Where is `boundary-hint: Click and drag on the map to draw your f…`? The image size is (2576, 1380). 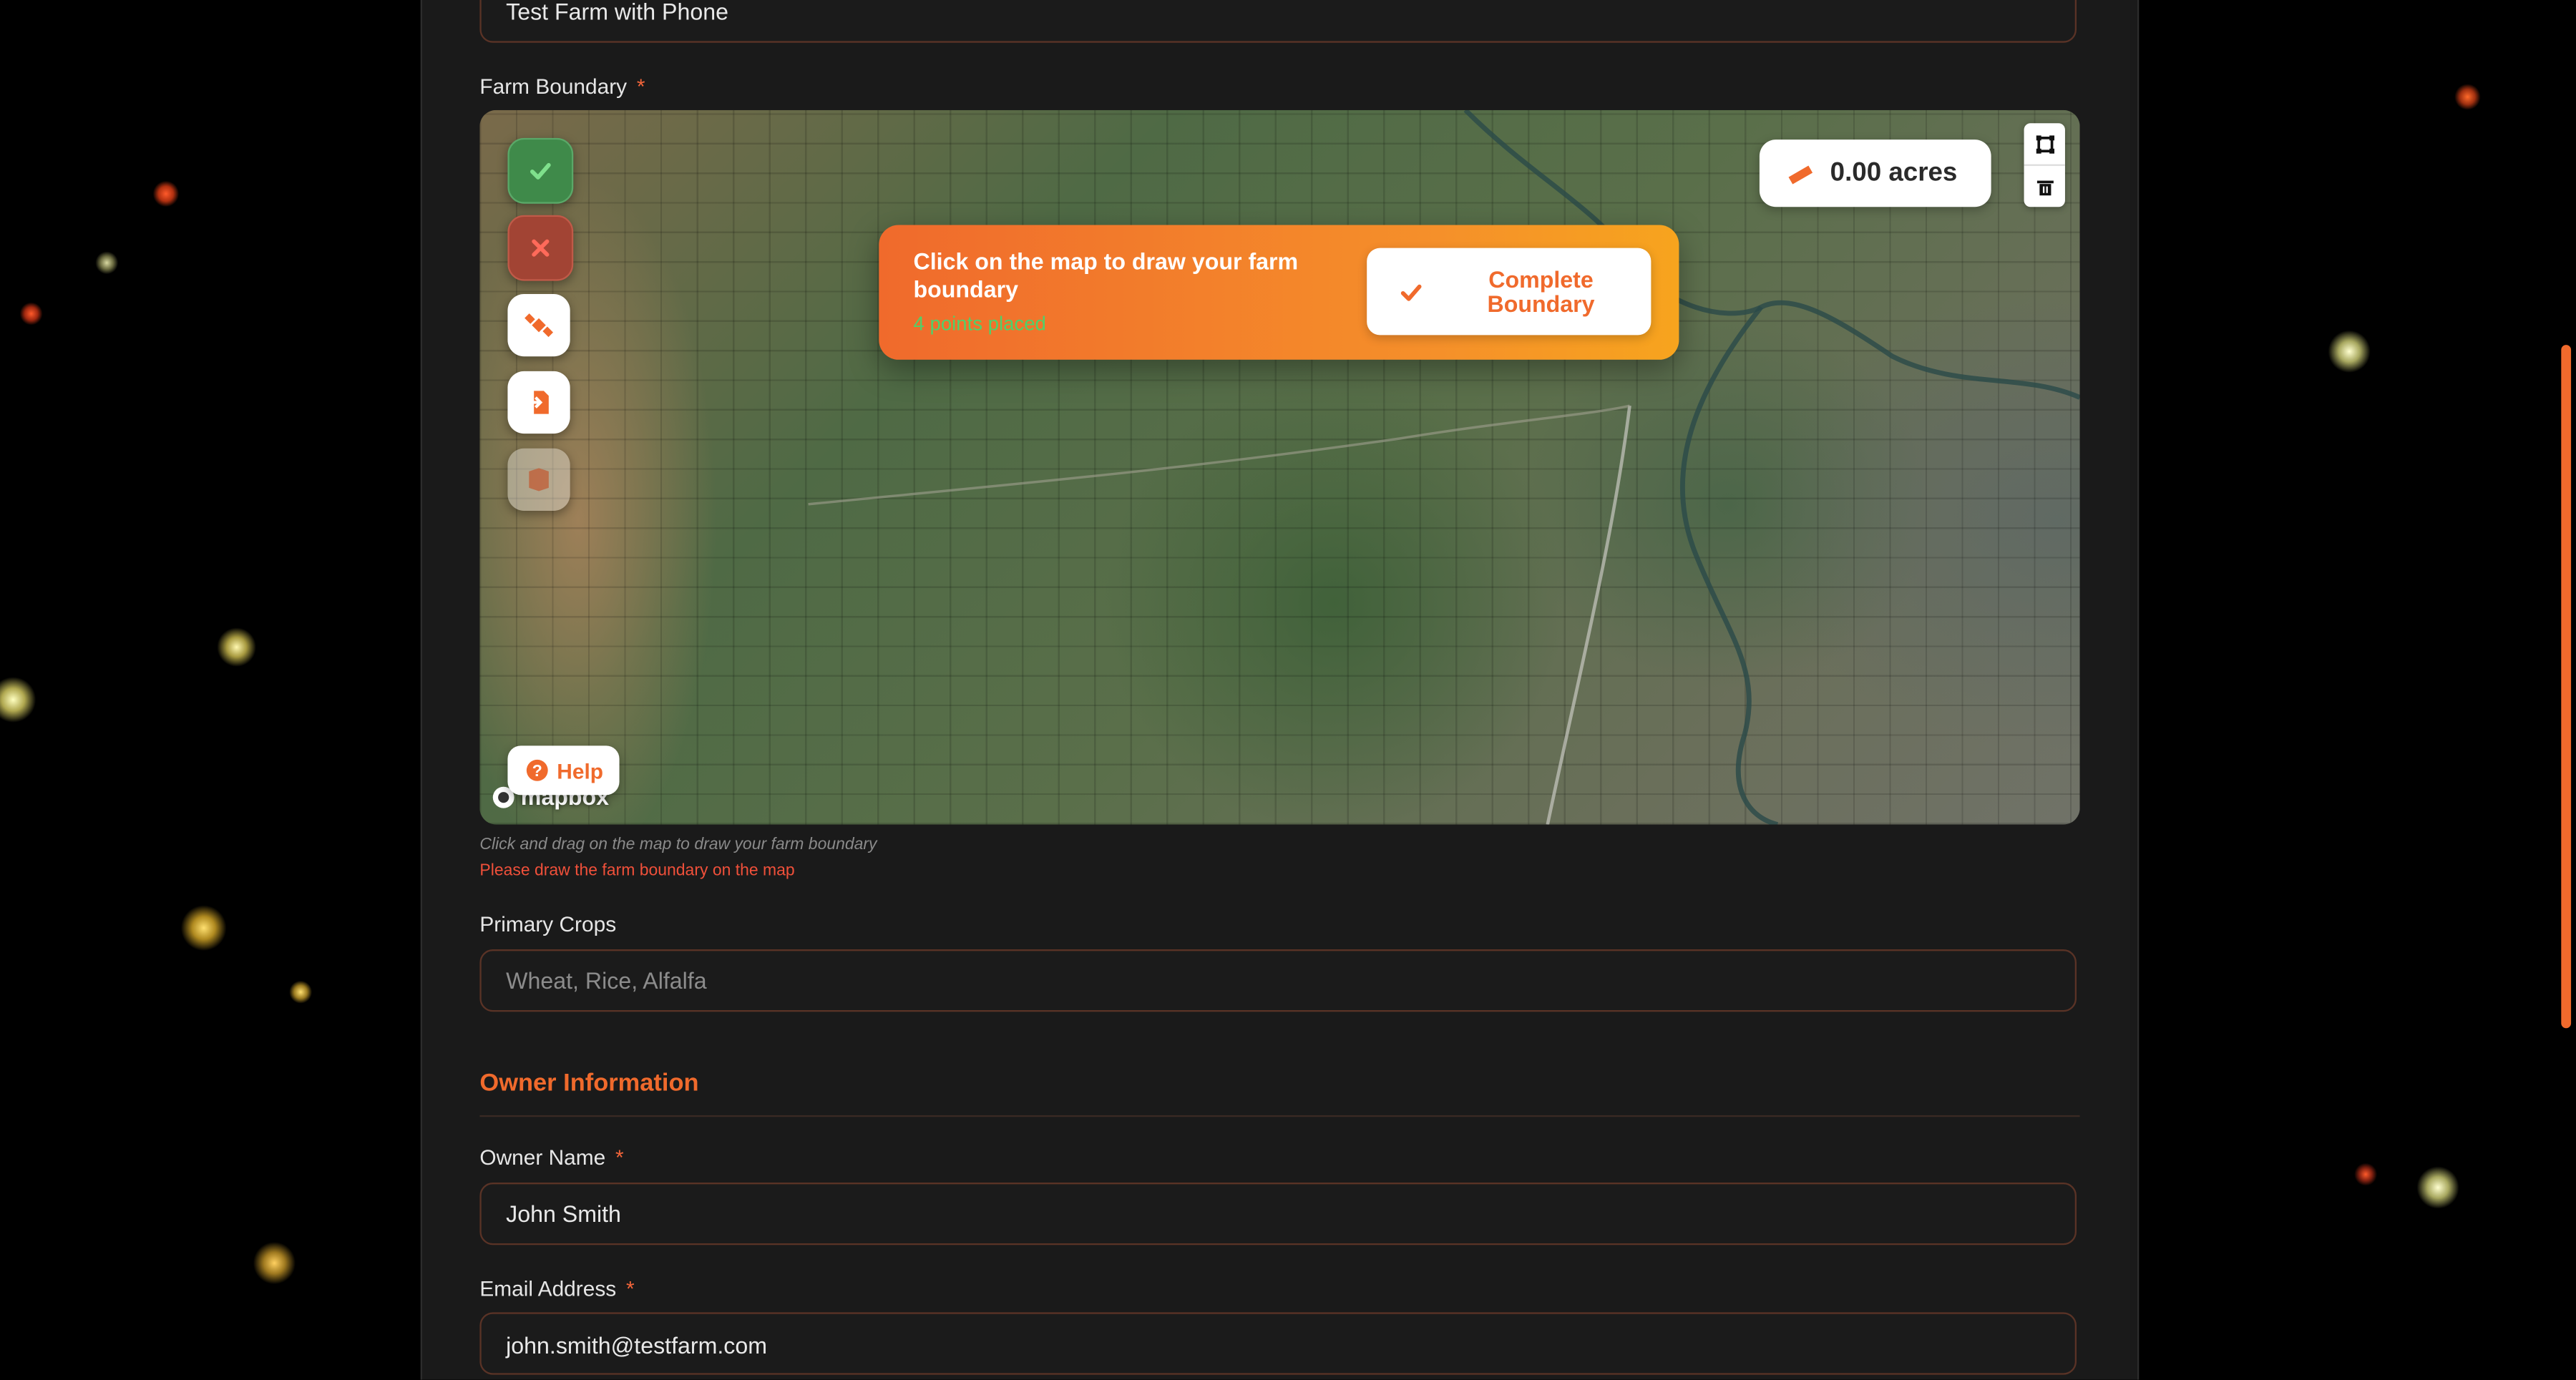
boundary-hint: Click and drag on the map to draw your f… is located at coordinates (678, 845).